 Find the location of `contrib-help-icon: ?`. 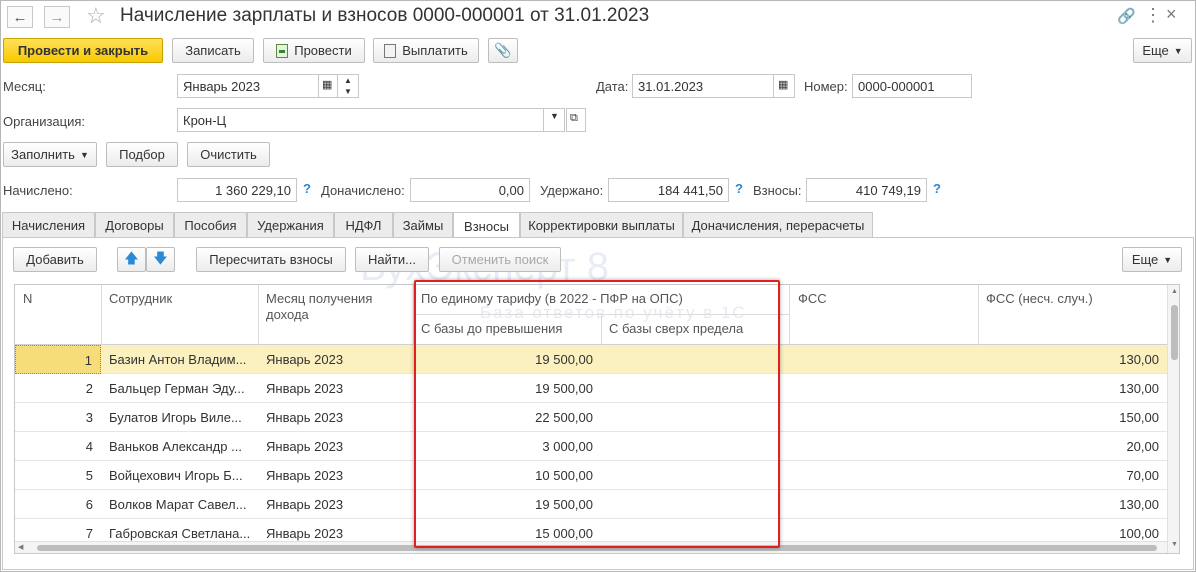

contrib-help-icon: ? is located at coordinates (937, 188).